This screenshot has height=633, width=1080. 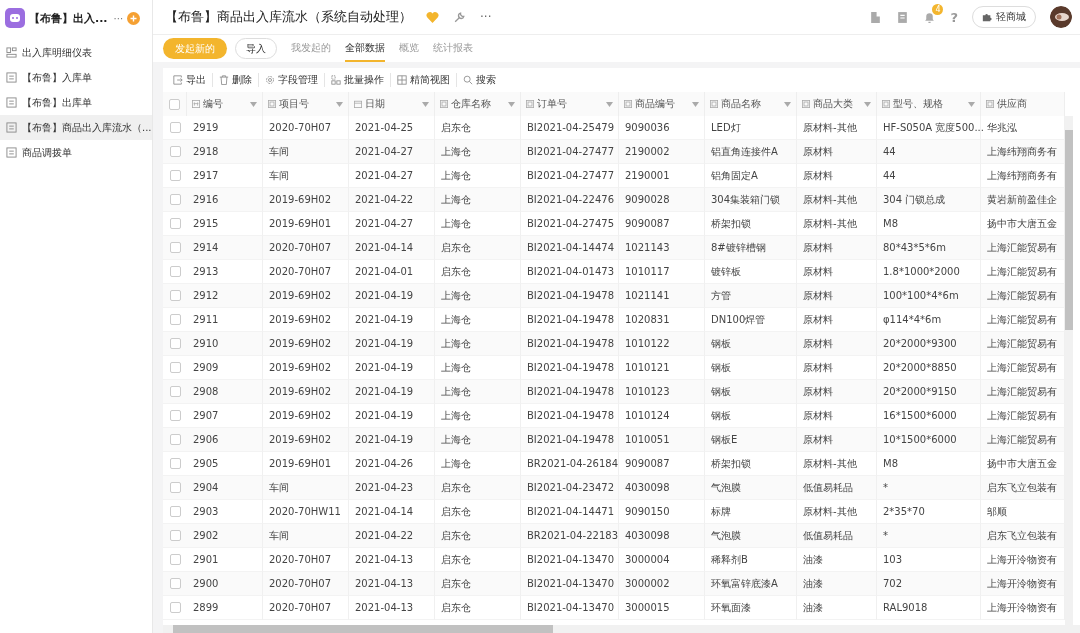 What do you see at coordinates (837, 104) in the screenshot?
I see `column-header: 商品大类` at bounding box center [837, 104].